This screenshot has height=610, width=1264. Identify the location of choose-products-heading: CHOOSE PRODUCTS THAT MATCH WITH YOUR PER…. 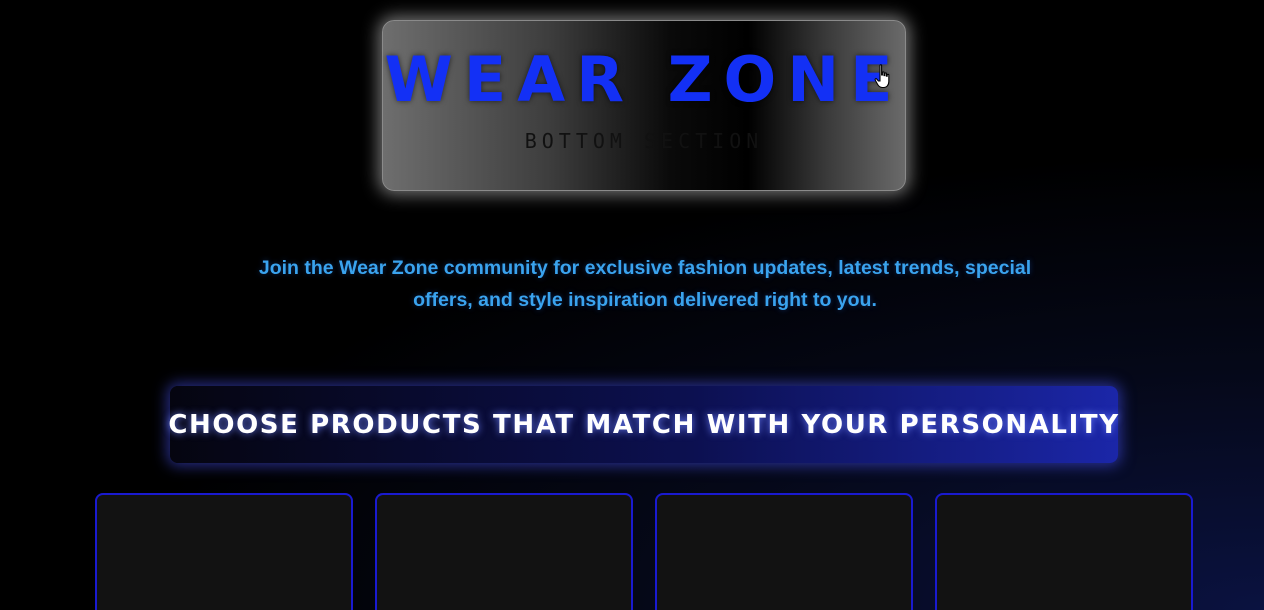
(644, 424).